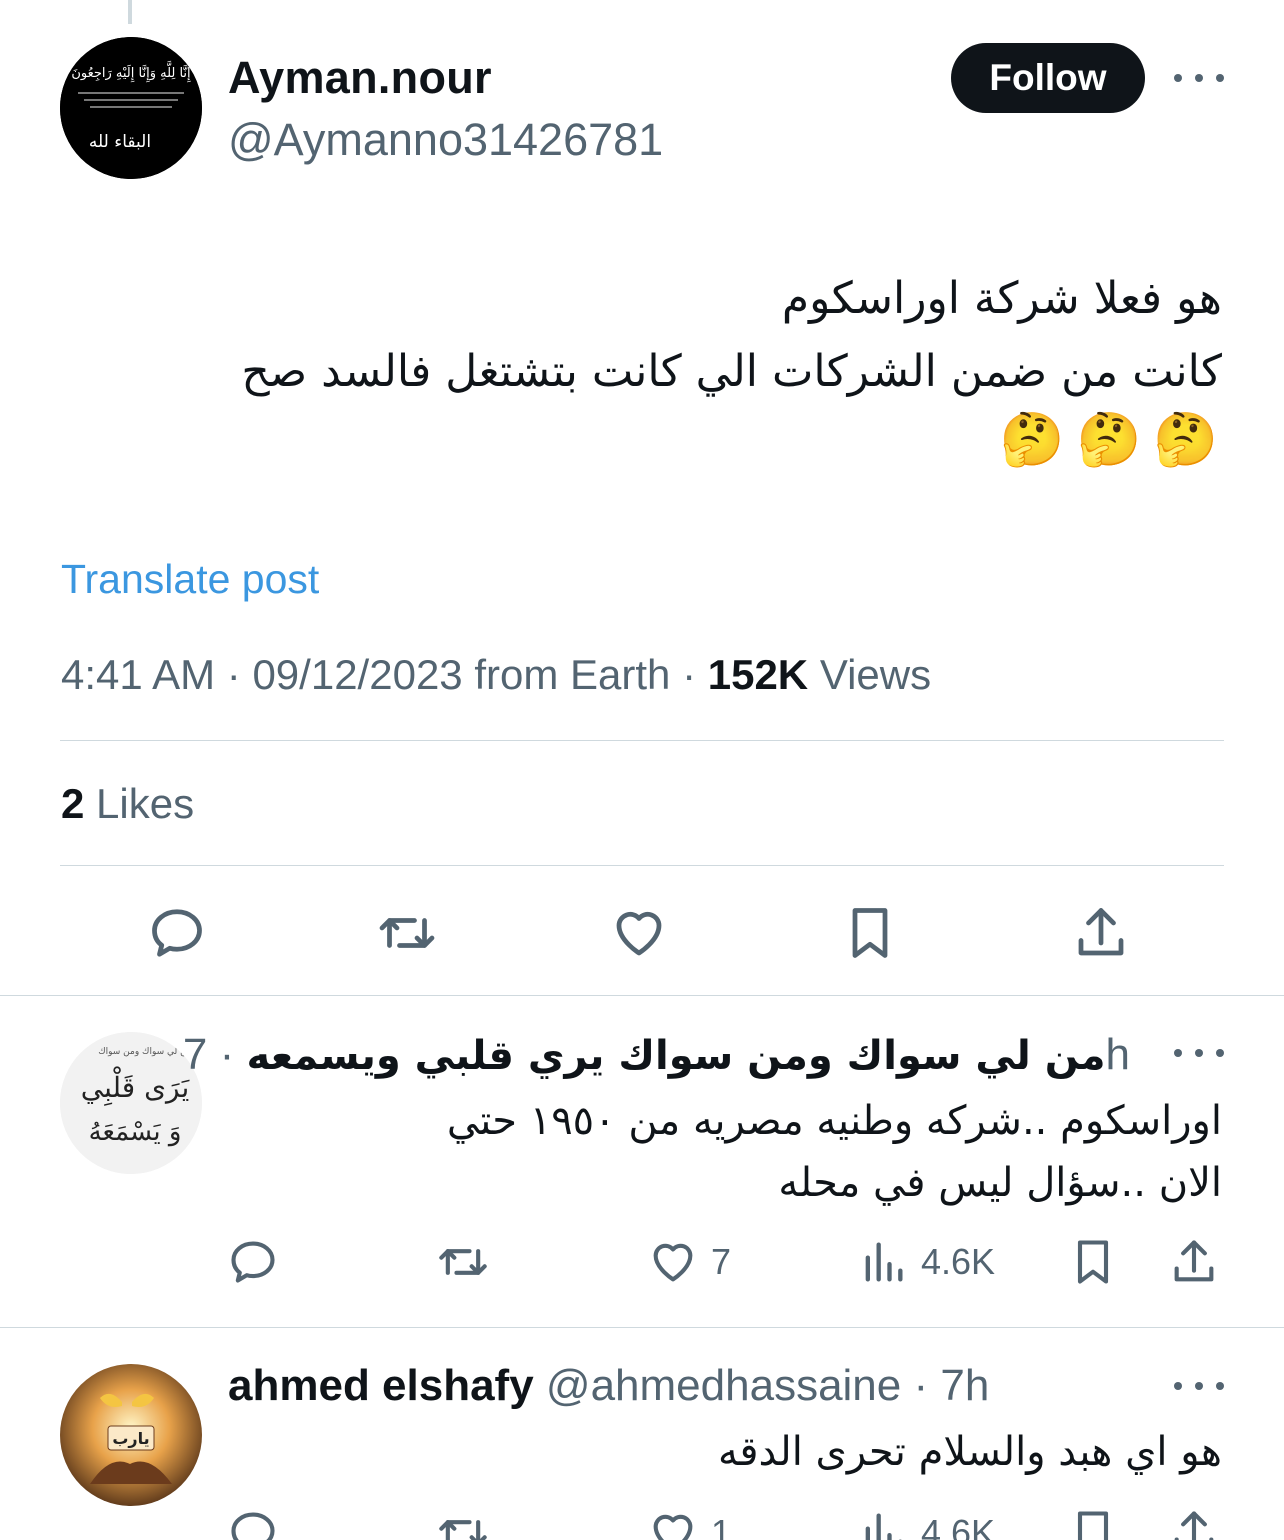 Image resolution: width=1284 pixels, height=1540 pixels. Describe the element at coordinates (723, 1385) in the screenshot. I see `reply-author-handle: @ahmedhassaine` at that location.